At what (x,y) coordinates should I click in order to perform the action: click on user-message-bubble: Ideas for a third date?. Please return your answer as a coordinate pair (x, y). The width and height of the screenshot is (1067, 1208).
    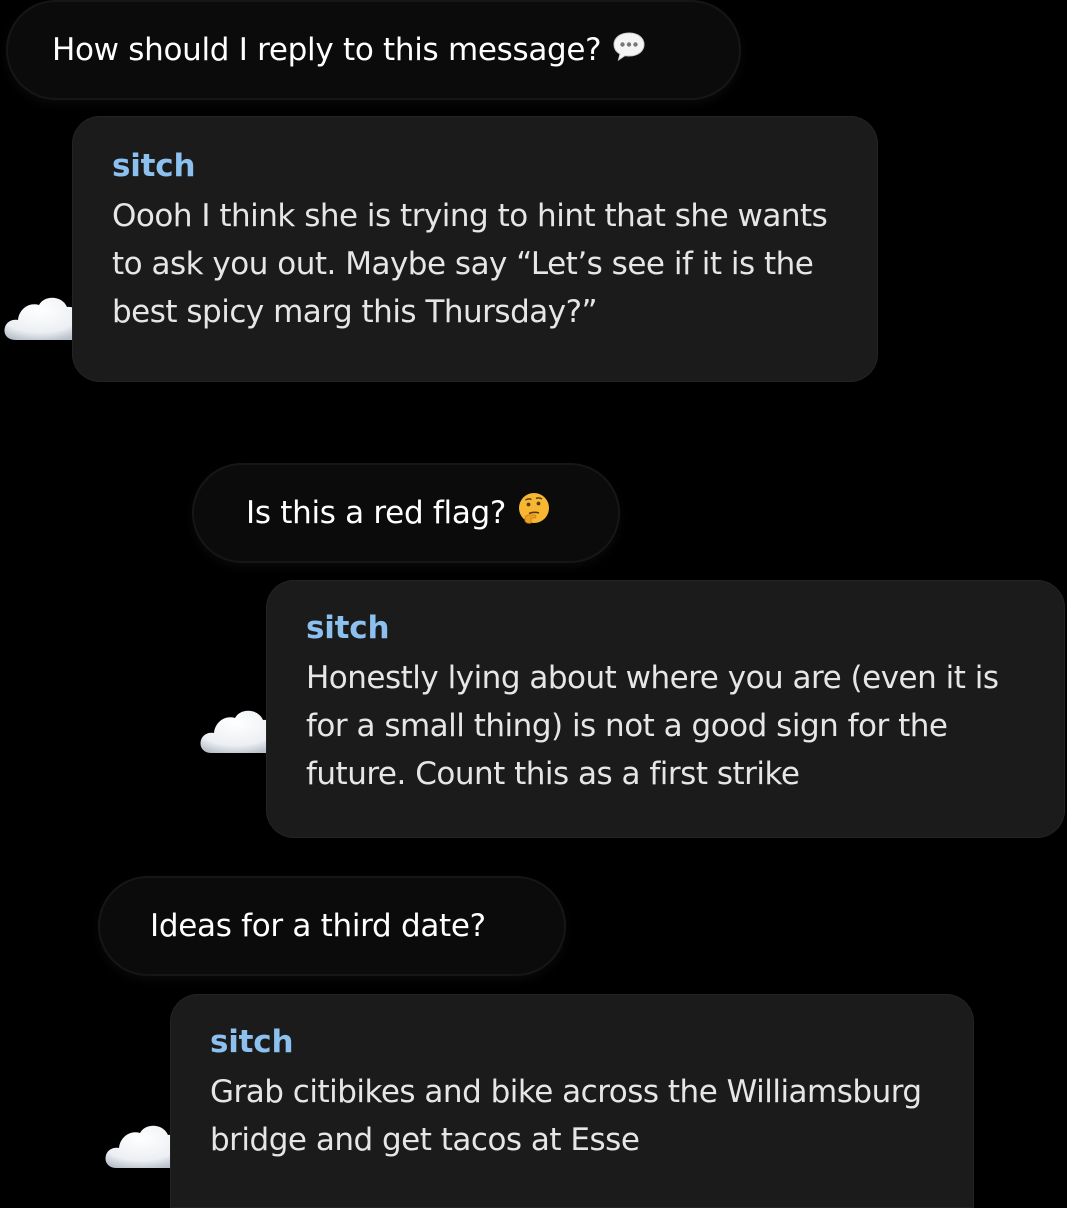
    Looking at the image, I should click on (332, 926).